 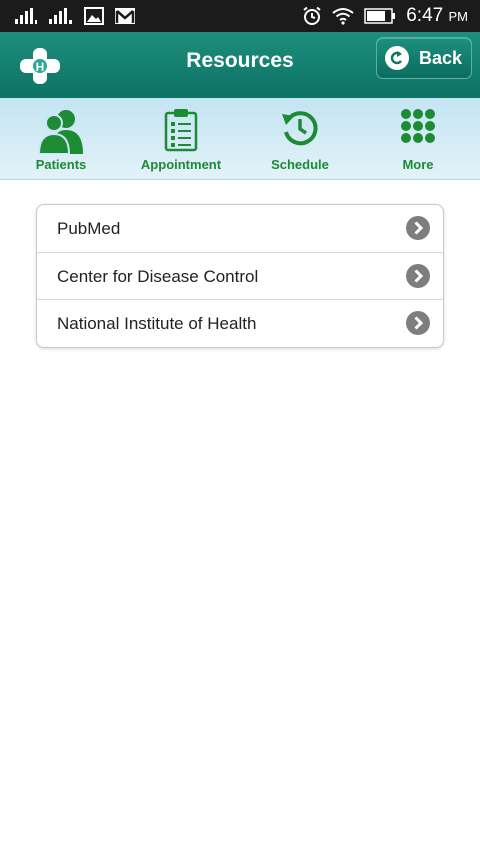 What do you see at coordinates (181, 164) in the screenshot?
I see `tab-label: Appointment` at bounding box center [181, 164].